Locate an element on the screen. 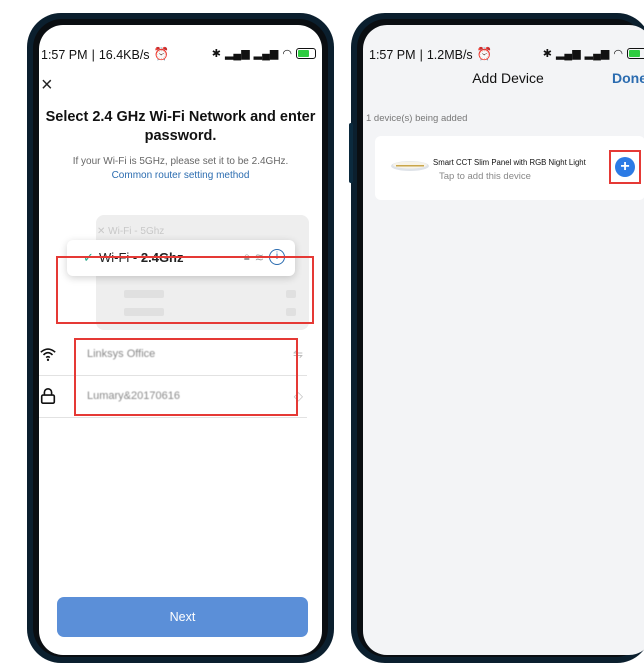  lock-icon is located at coordinates (48, 396).